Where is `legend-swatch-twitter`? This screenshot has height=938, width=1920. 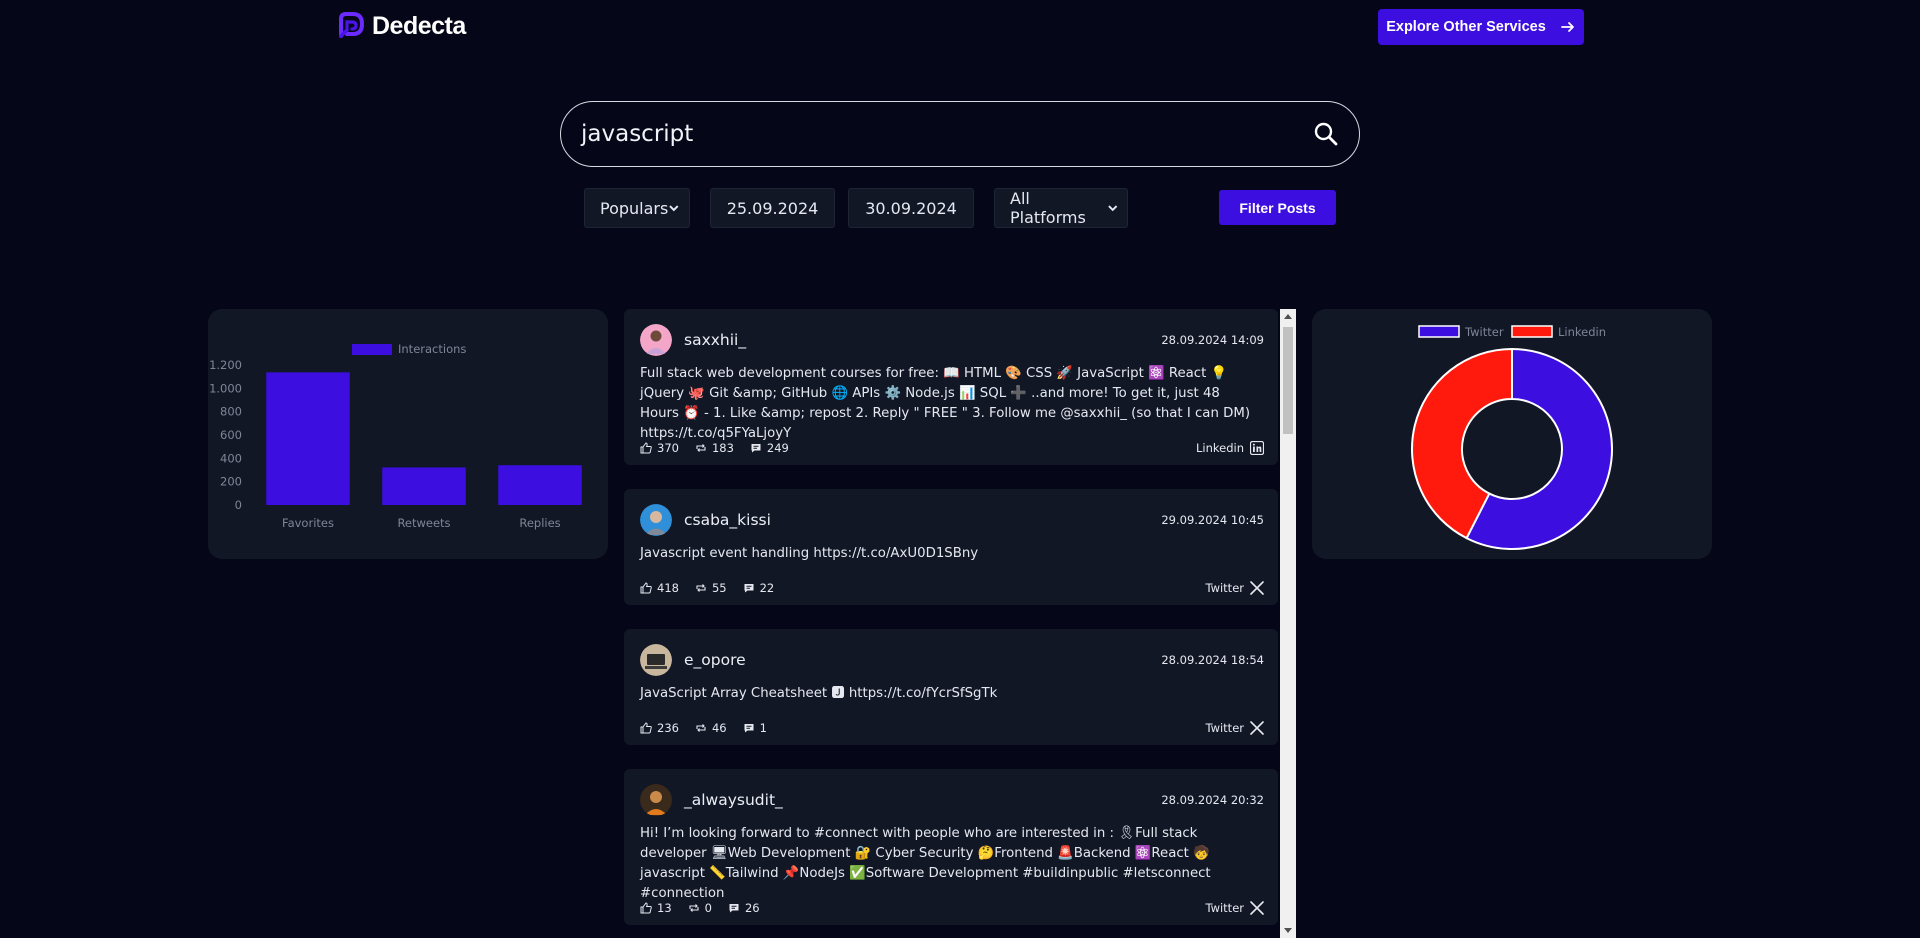
legend-swatch-twitter is located at coordinates (1439, 331).